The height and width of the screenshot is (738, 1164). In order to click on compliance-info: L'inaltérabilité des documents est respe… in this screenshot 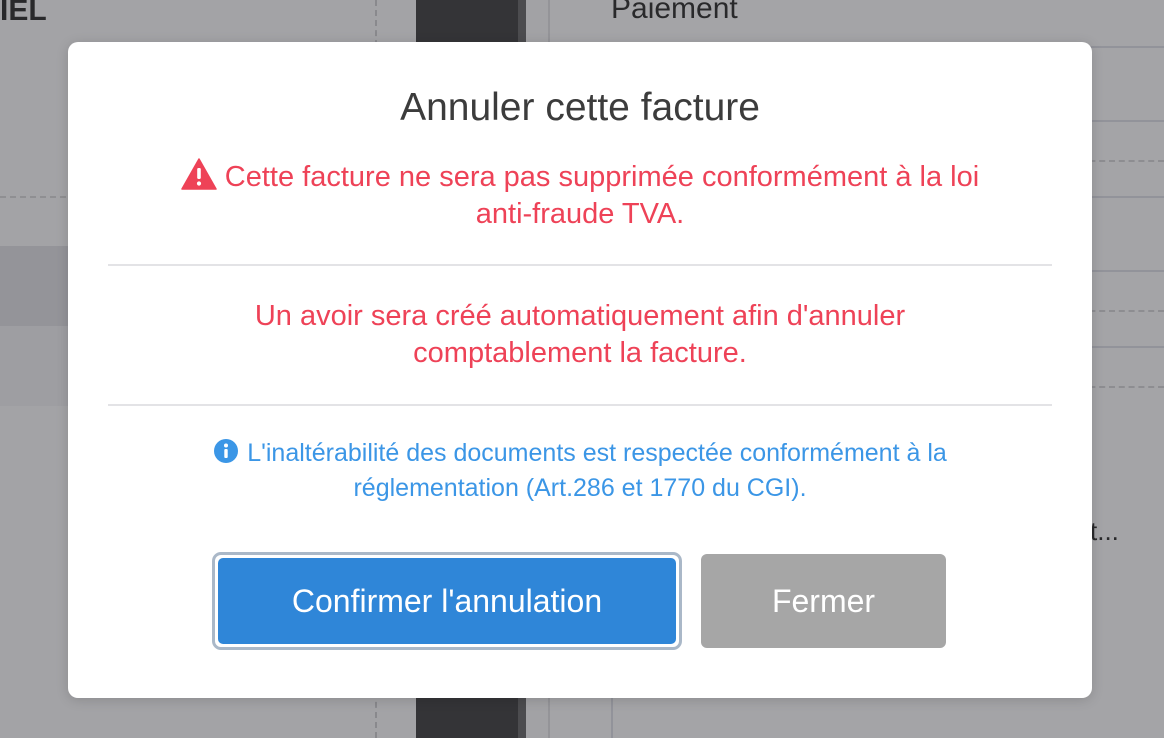, I will do `click(580, 471)`.